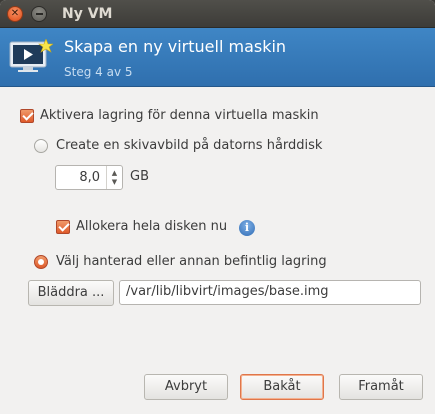  Describe the element at coordinates (247, 228) in the screenshot. I see `info-icon: i` at that location.